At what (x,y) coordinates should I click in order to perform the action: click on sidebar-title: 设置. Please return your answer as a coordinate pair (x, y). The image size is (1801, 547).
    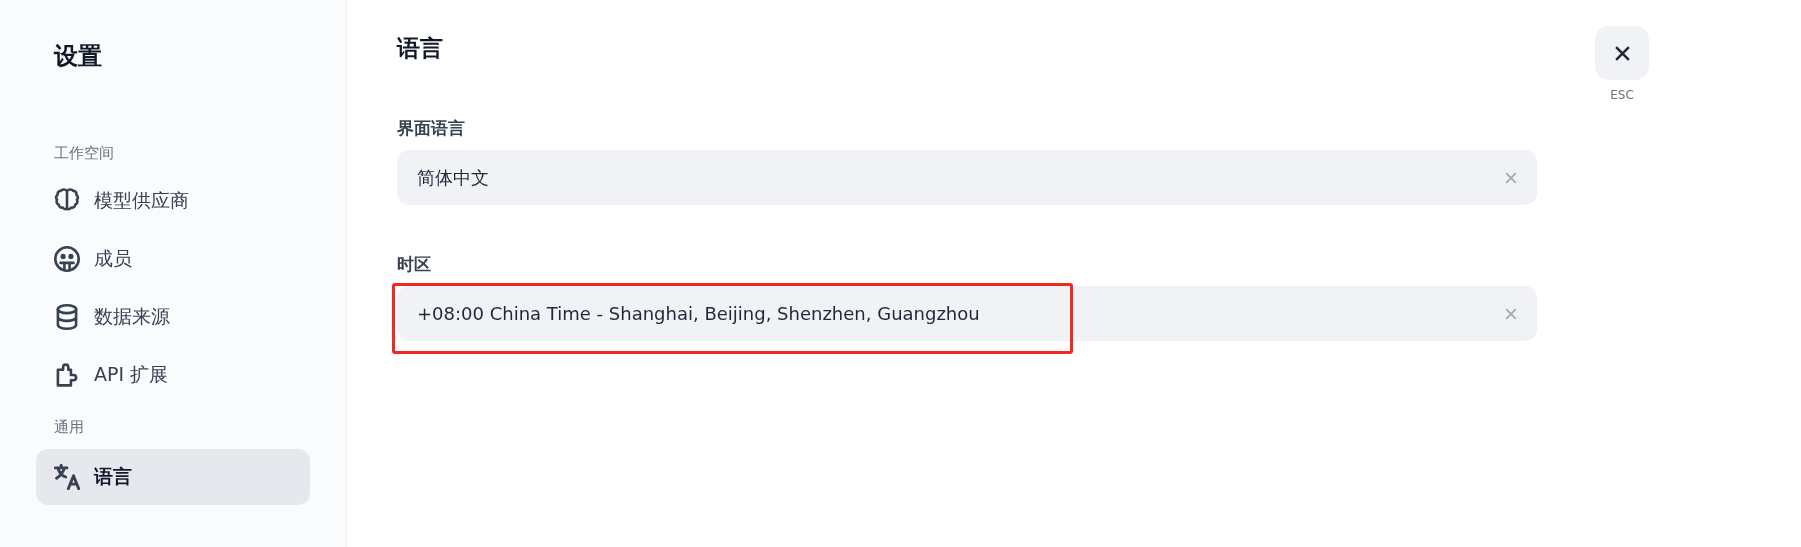
    Looking at the image, I should click on (77, 56).